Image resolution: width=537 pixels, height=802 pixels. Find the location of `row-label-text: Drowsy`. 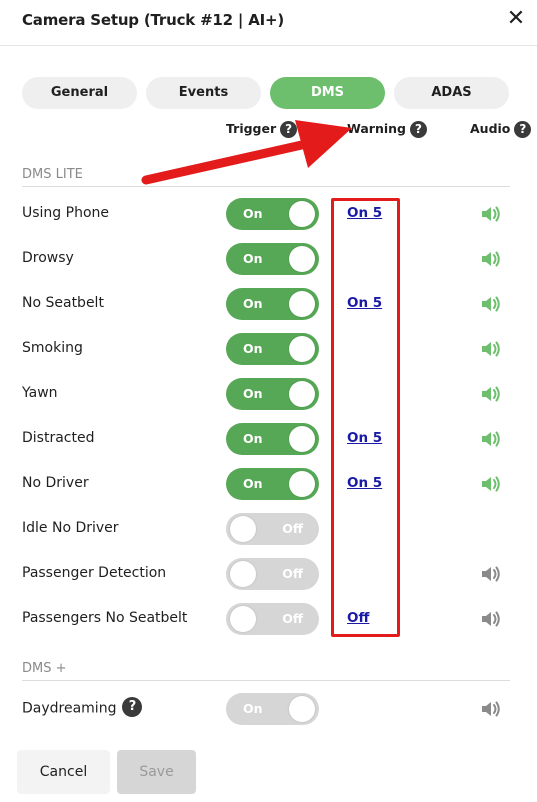

row-label-text: Drowsy is located at coordinates (48, 258).